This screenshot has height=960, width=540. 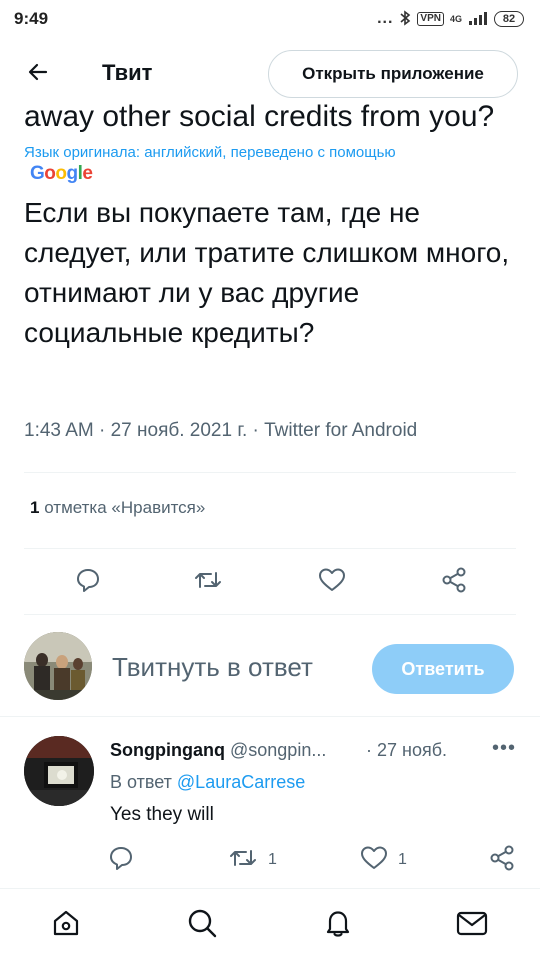 I want to click on nav-search, so click(x=202, y=925).